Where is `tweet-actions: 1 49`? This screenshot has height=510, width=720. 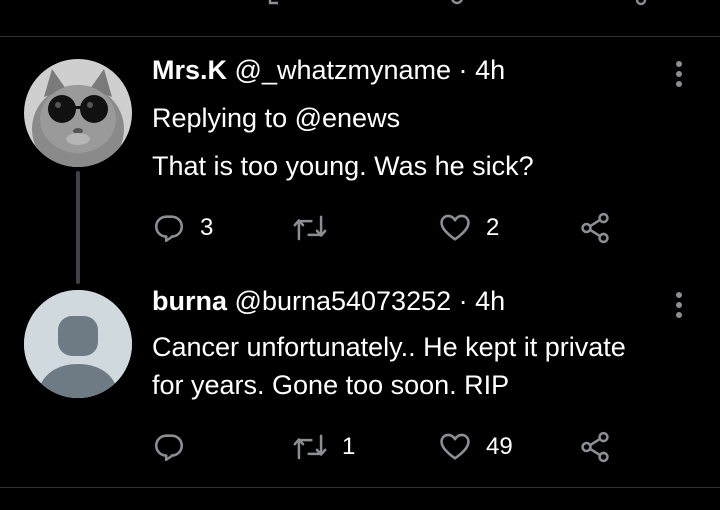 tweet-actions: 1 49 is located at coordinates (422, 447).